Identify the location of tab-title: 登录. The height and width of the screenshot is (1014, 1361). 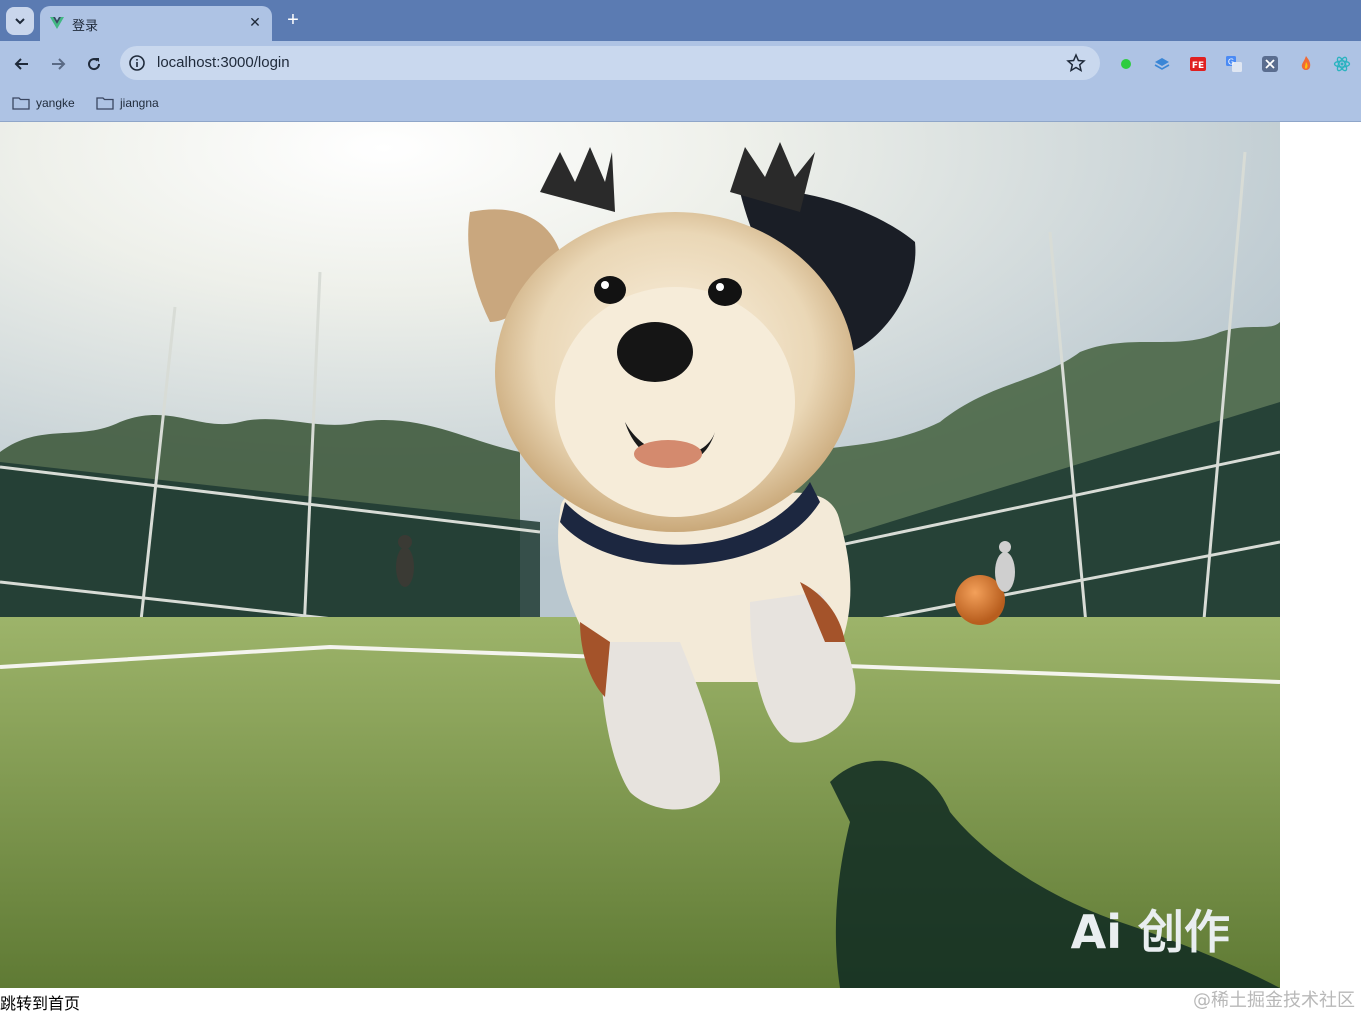
(85, 26).